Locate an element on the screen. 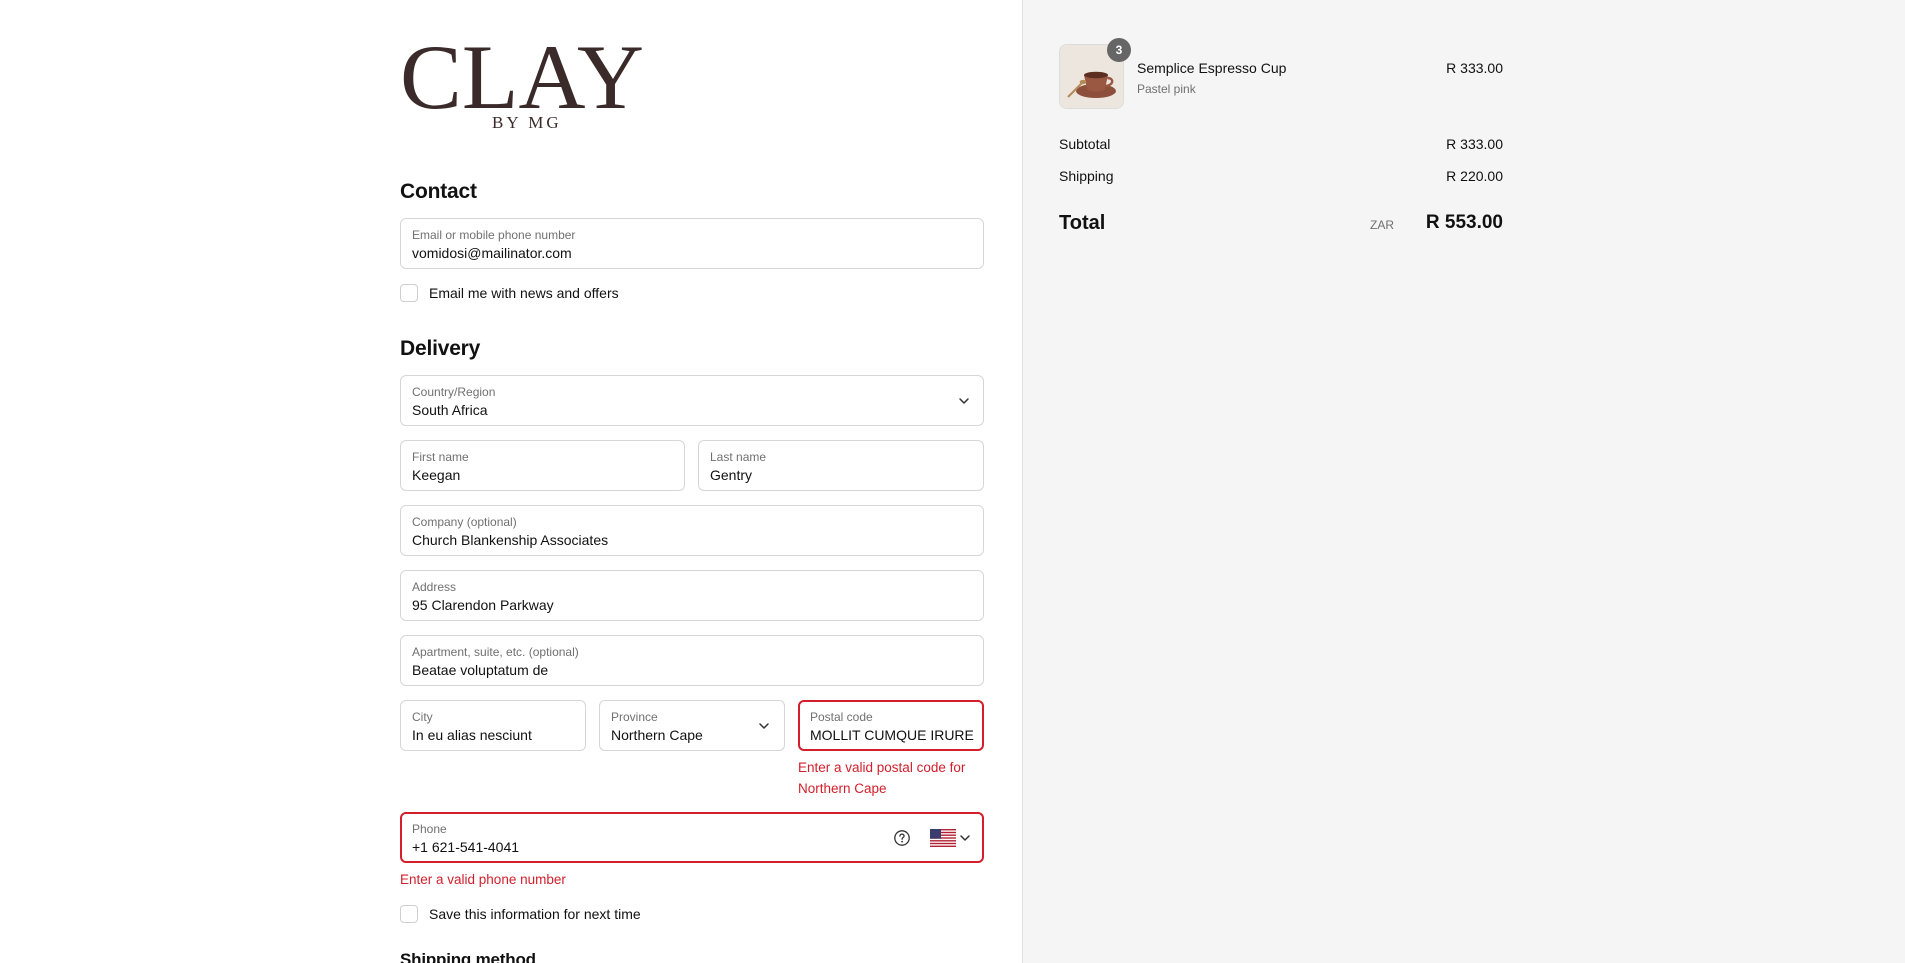  news-offers-option: Email me with news and offers is located at coordinates (509, 293).